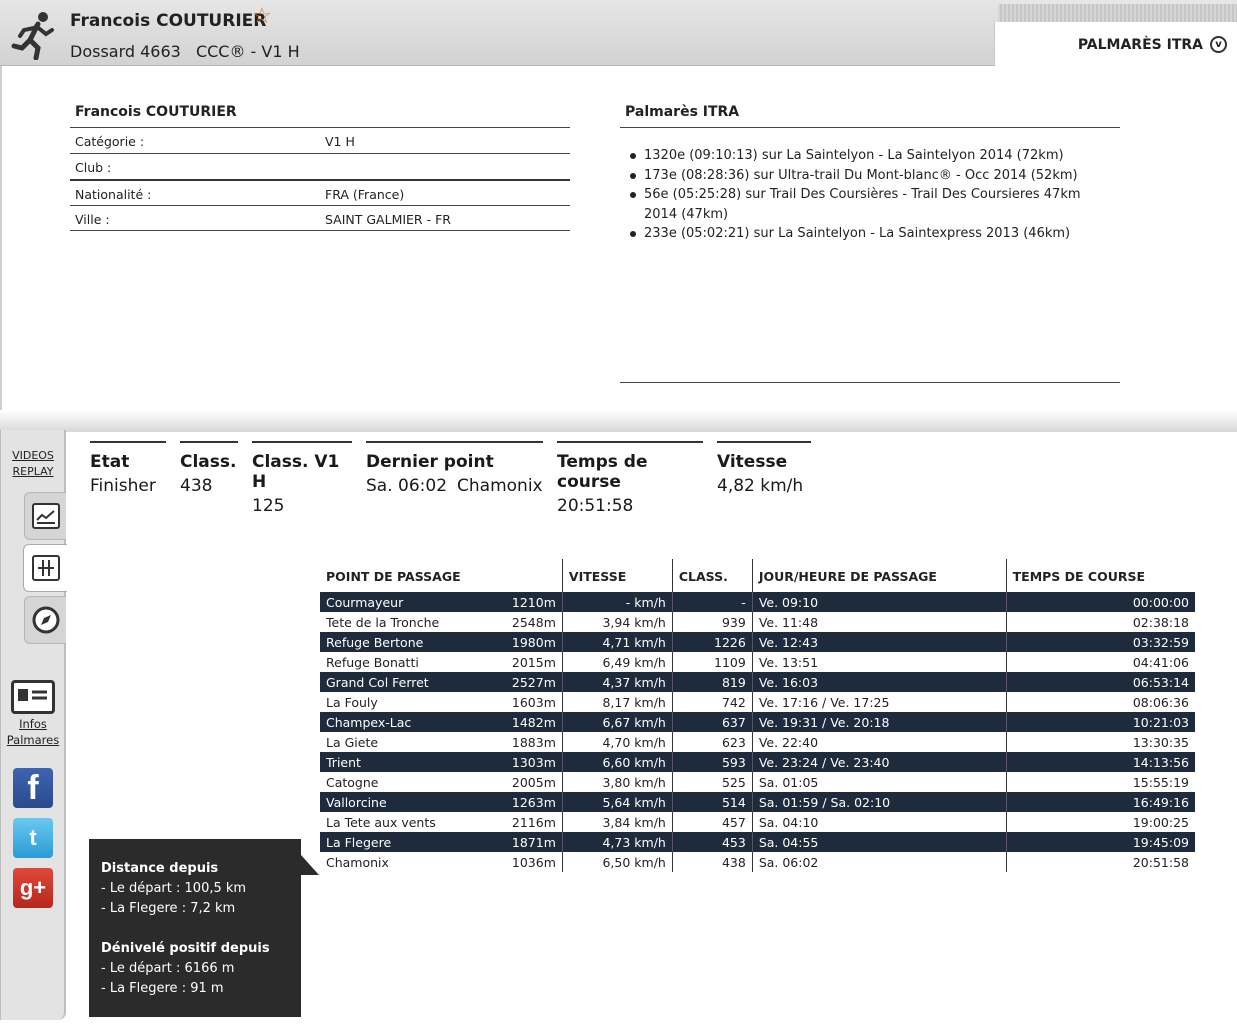  What do you see at coordinates (262, 17) in the screenshot?
I see `favorite-star-icon: ☆` at bounding box center [262, 17].